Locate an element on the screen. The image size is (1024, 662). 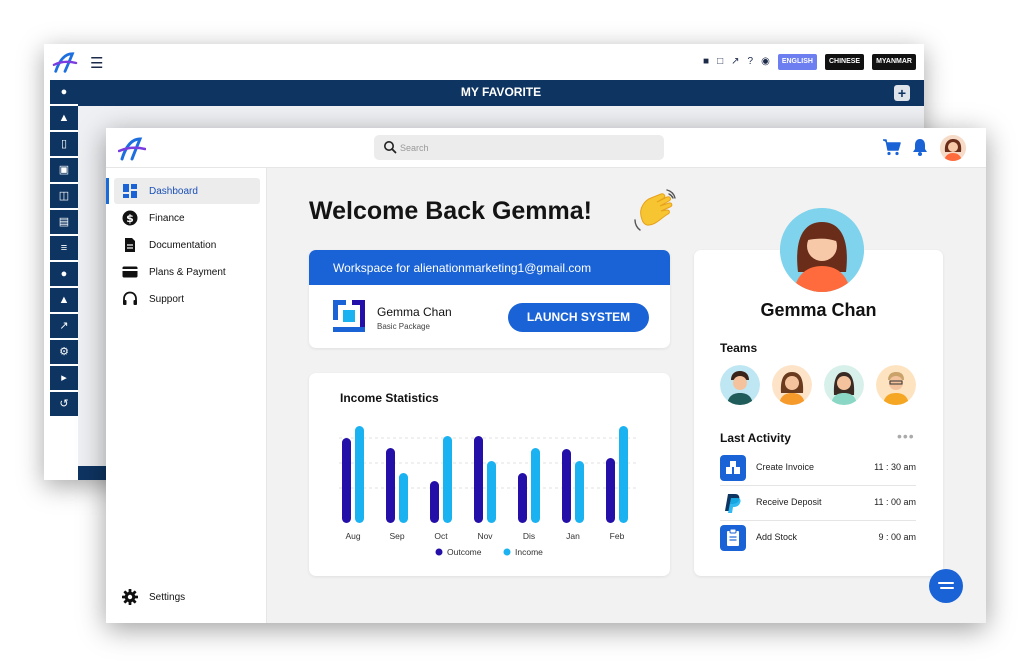
activity-item: Create Invoice 11 : 30 am is located at coordinates (818, 469).